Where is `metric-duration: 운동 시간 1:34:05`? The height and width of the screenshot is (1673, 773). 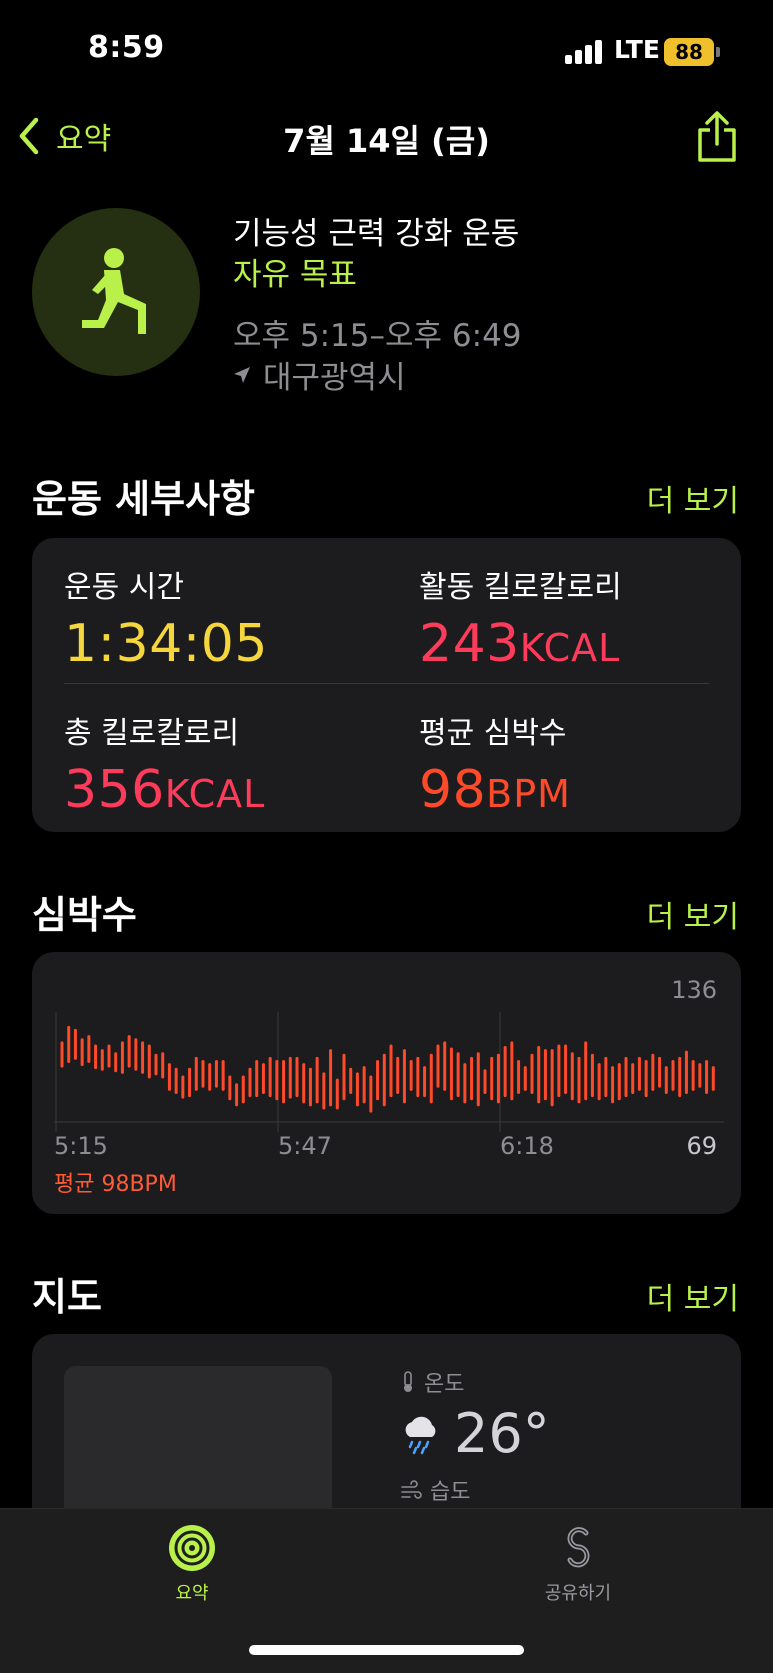
metric-duration: 운동 시간 1:34:05 is located at coordinates (166, 618).